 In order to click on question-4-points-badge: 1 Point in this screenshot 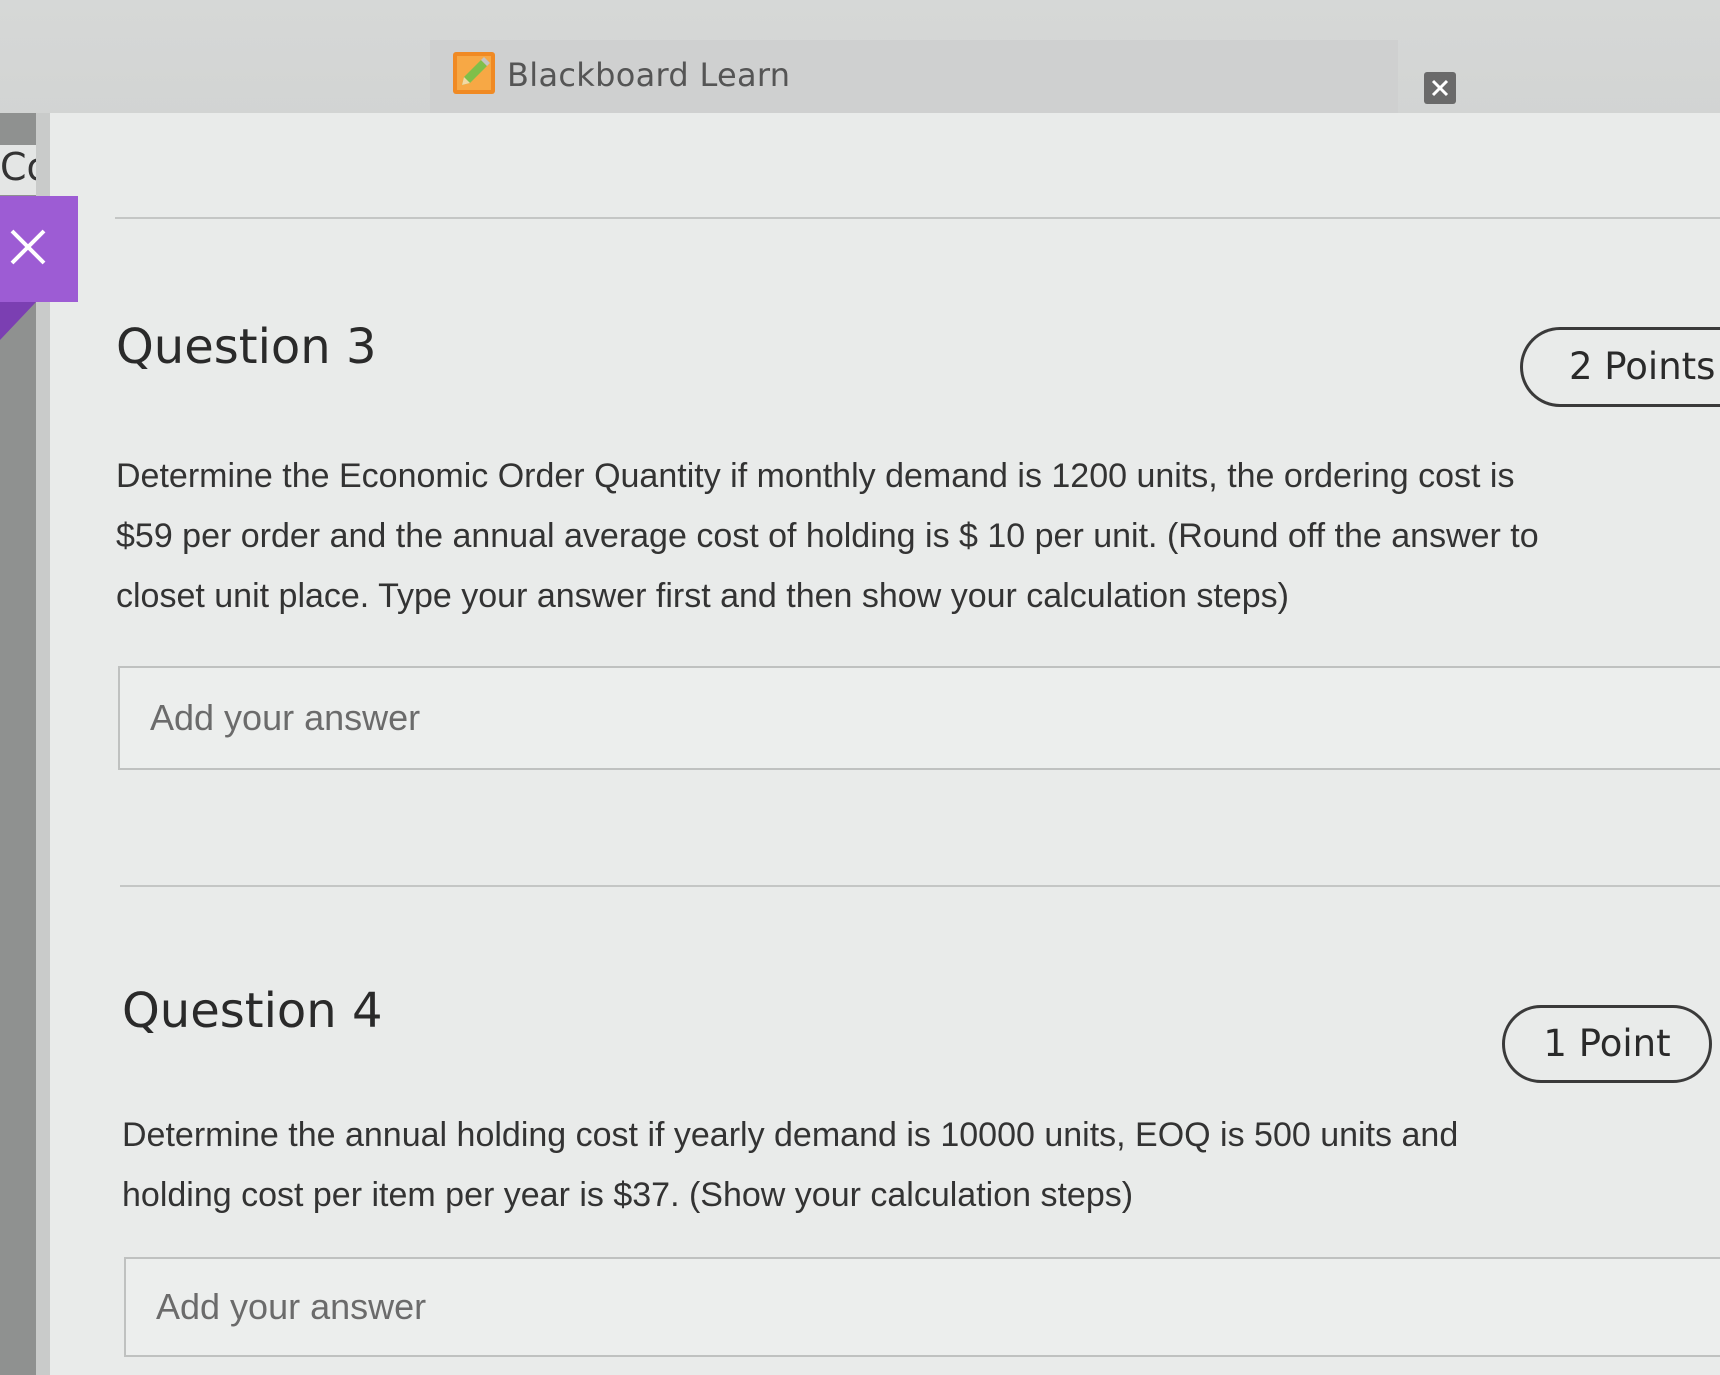, I will do `click(1607, 1044)`.